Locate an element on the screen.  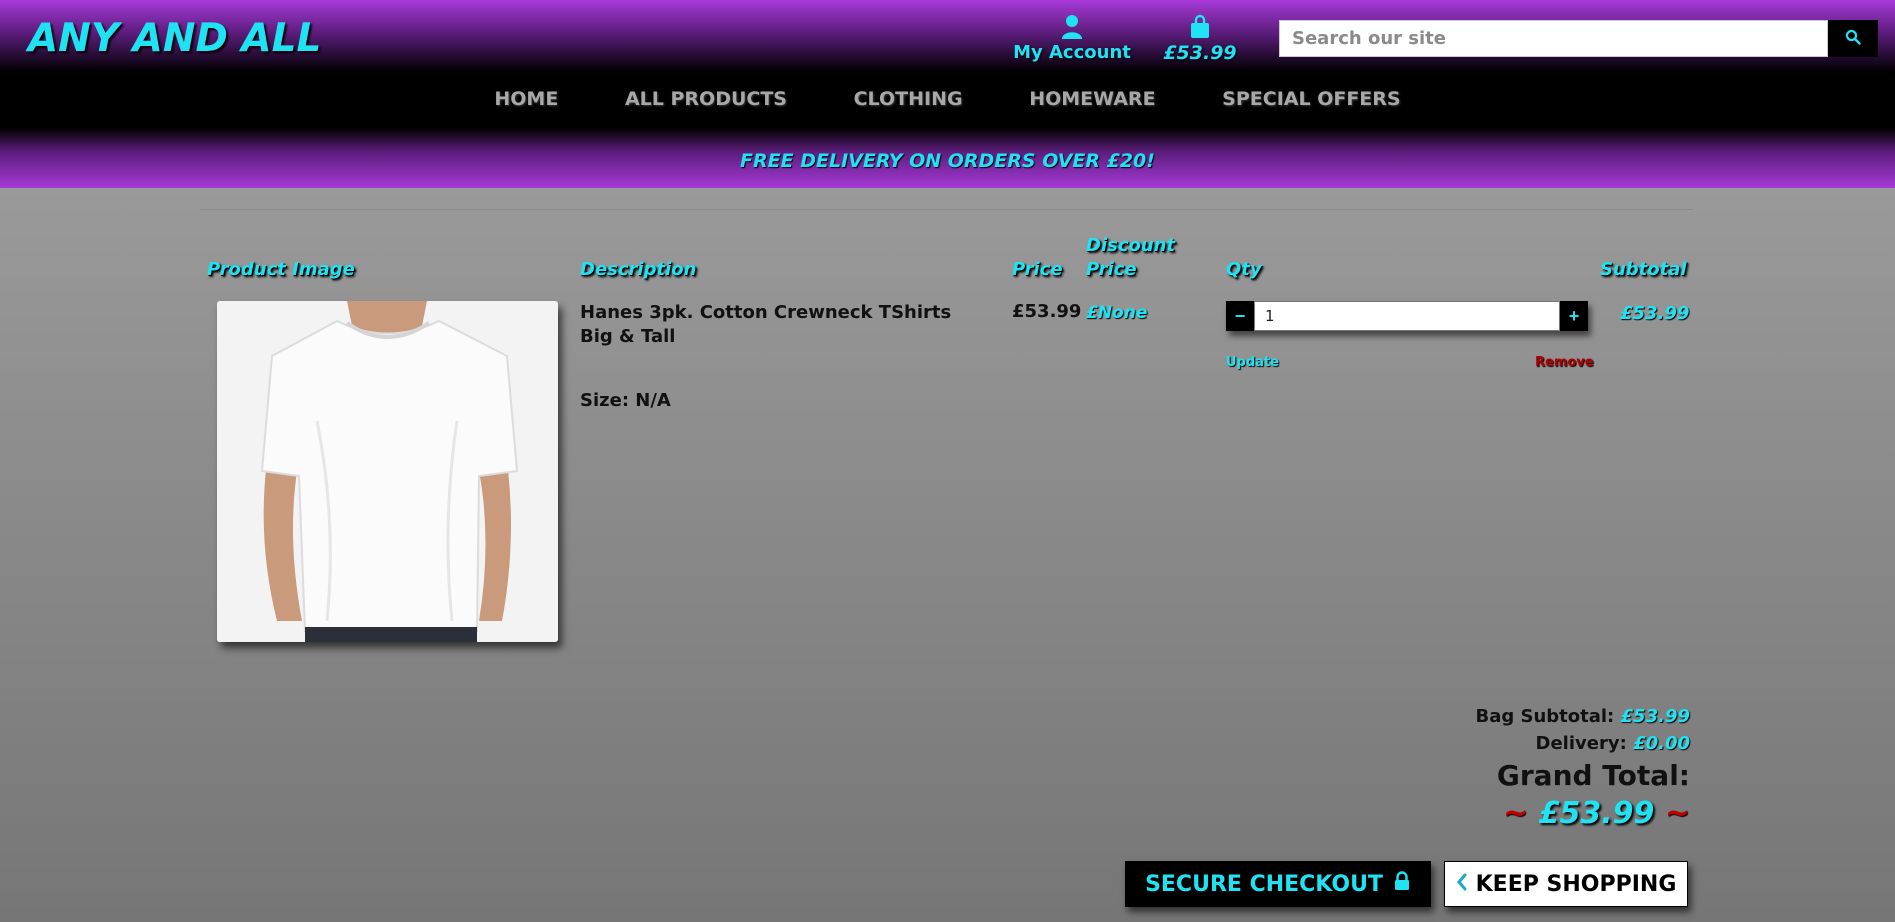
delivery-line: Delivery: £0.00 is located at coordinates (1582, 743).